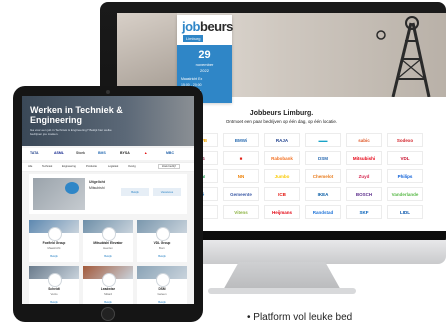 The image size is (446, 323). I want to click on tablet-logo-strip: TATA ASML Stork BMS BYSA ▲ MBC, so click(108, 154).